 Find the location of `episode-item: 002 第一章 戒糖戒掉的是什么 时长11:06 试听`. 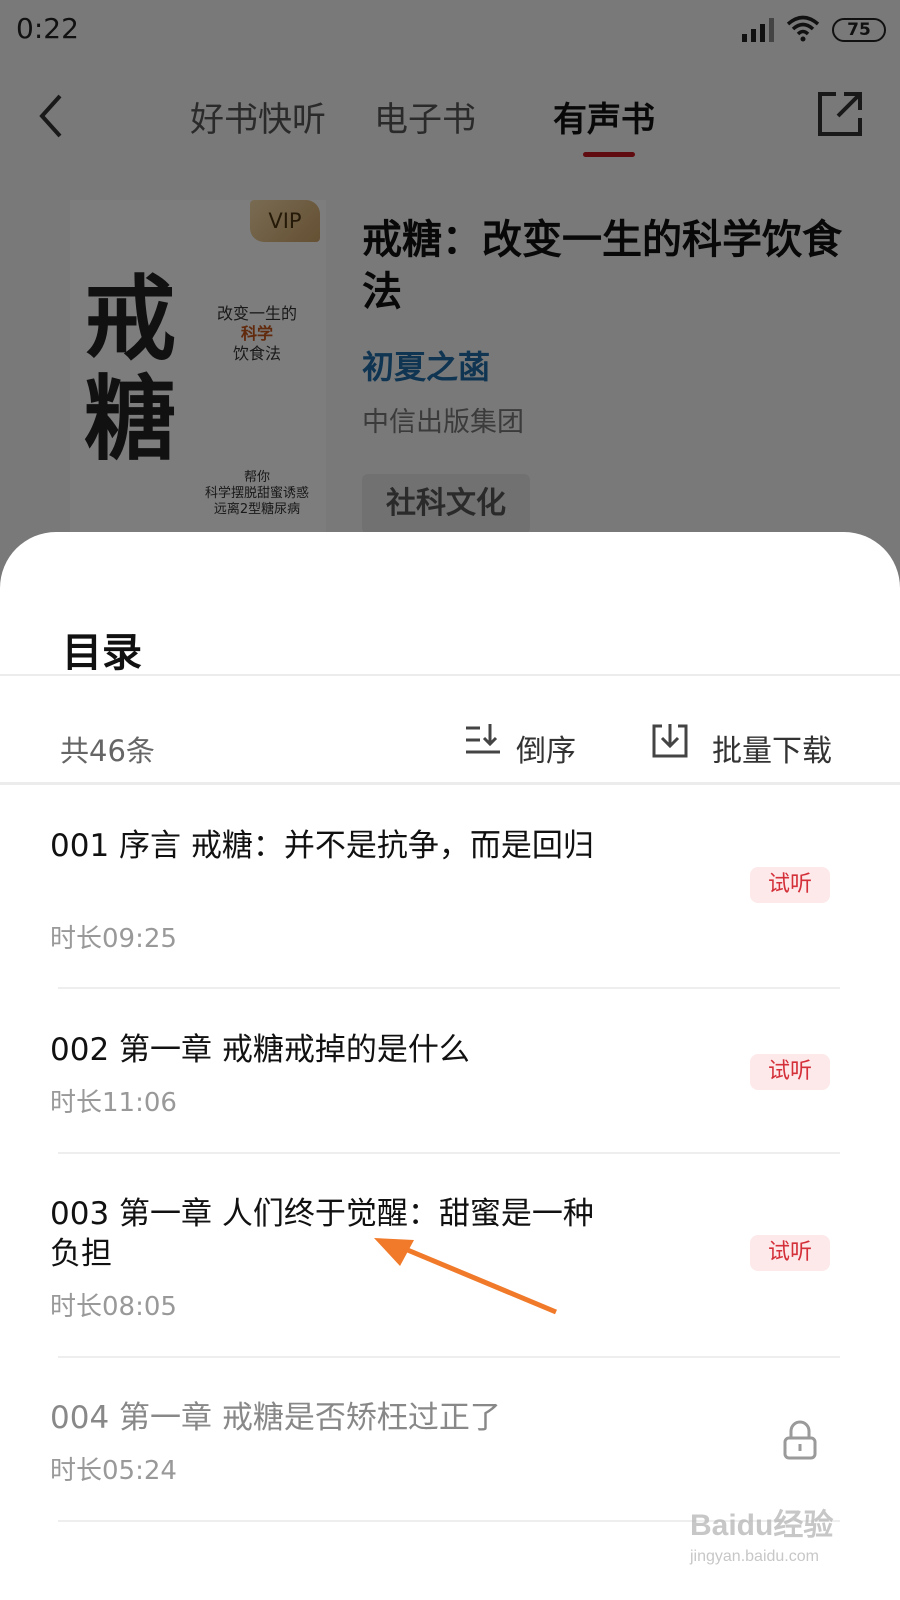

episode-item: 002 第一章 戒糖戒掉的是什么 时长11:06 试听 is located at coordinates (450, 1090).